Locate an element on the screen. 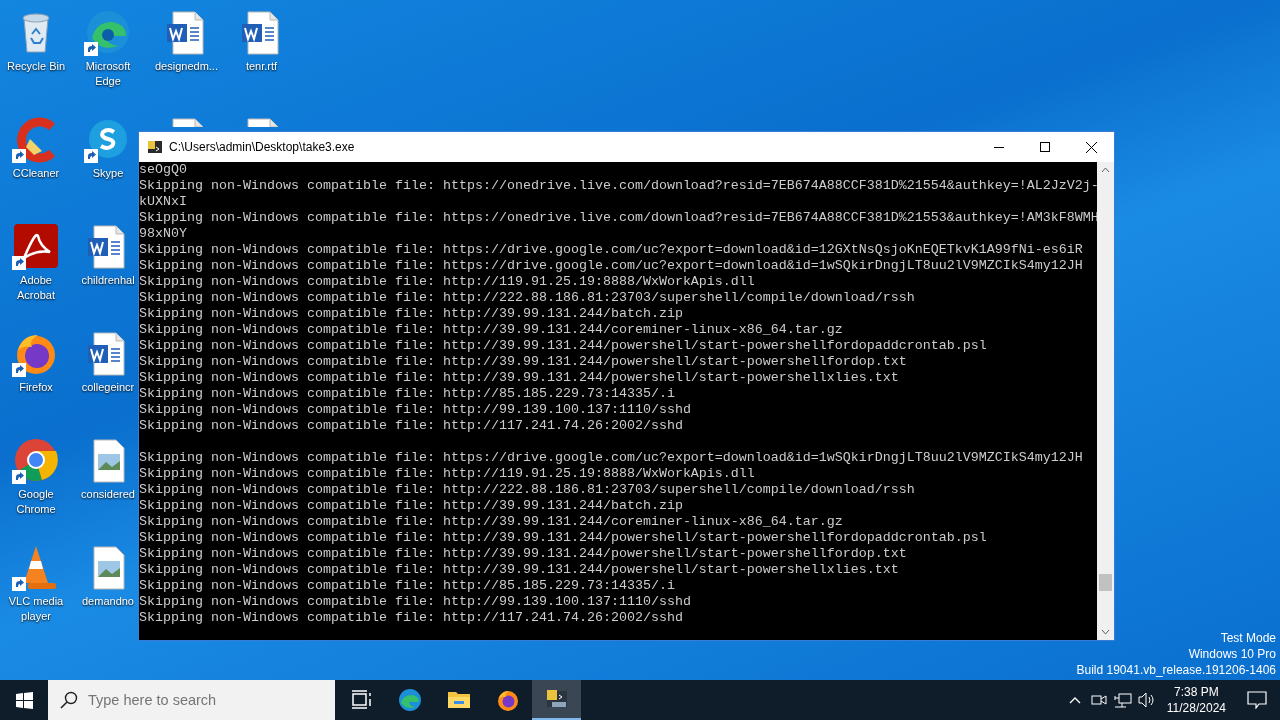  windows-logo-icon is located at coordinates (24, 700).